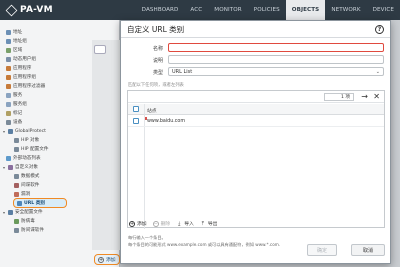  I want to click on sidebar-item: 区域, so click(14, 50).